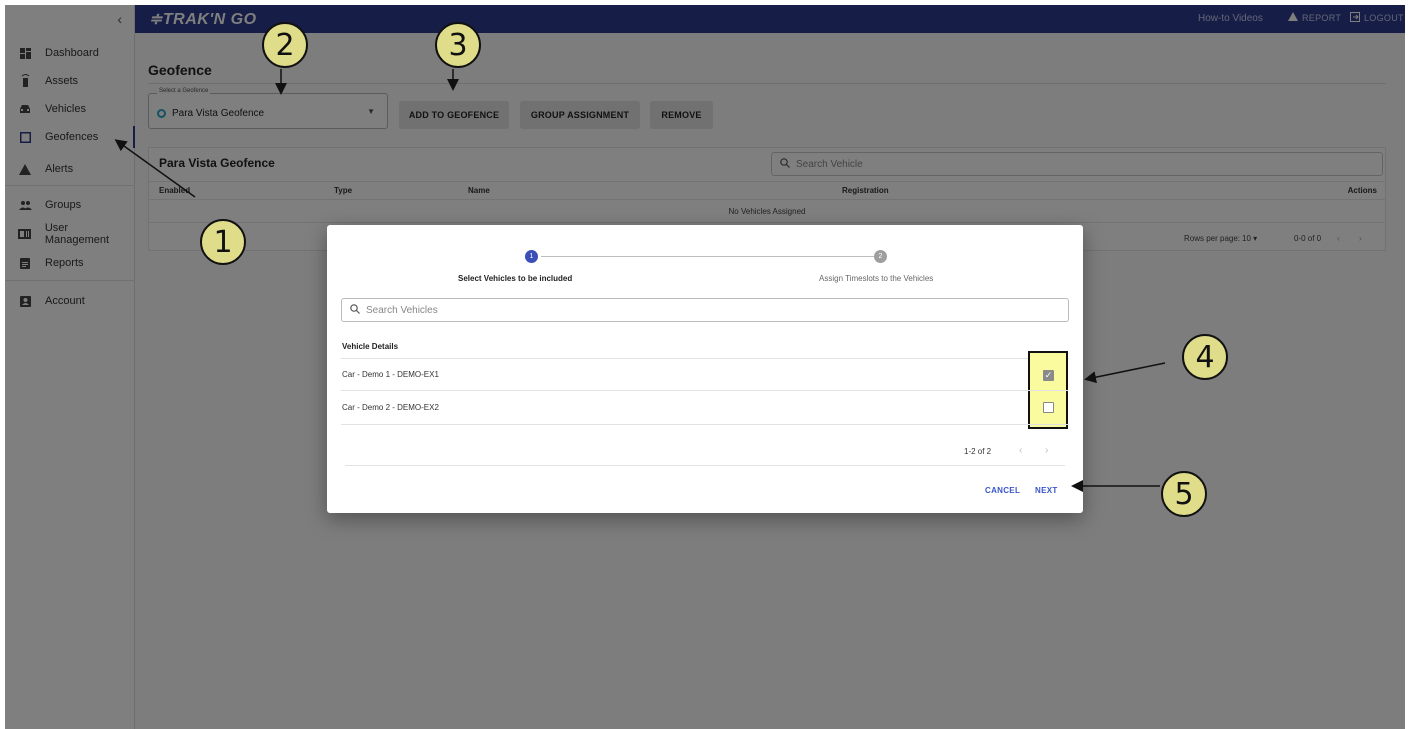 This screenshot has width=1410, height=729. I want to click on annotation-marker-5: 5, so click(1184, 494).